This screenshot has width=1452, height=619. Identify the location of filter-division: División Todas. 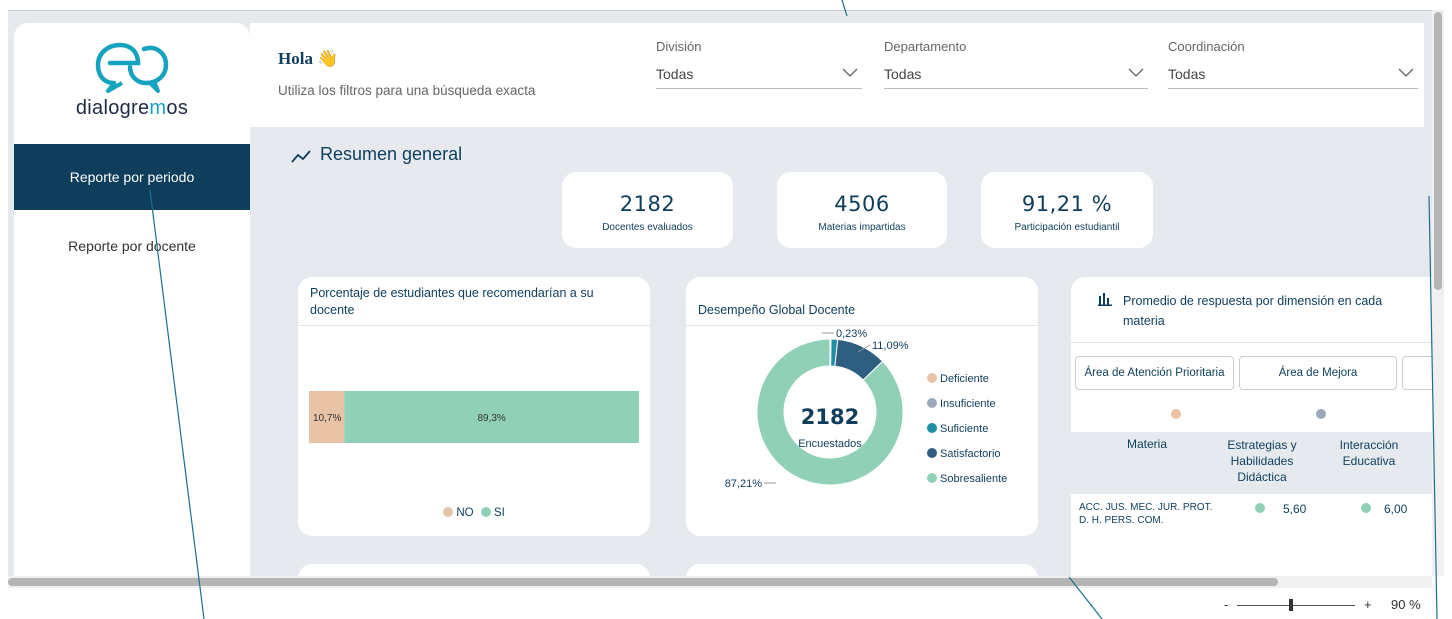
(759, 64).